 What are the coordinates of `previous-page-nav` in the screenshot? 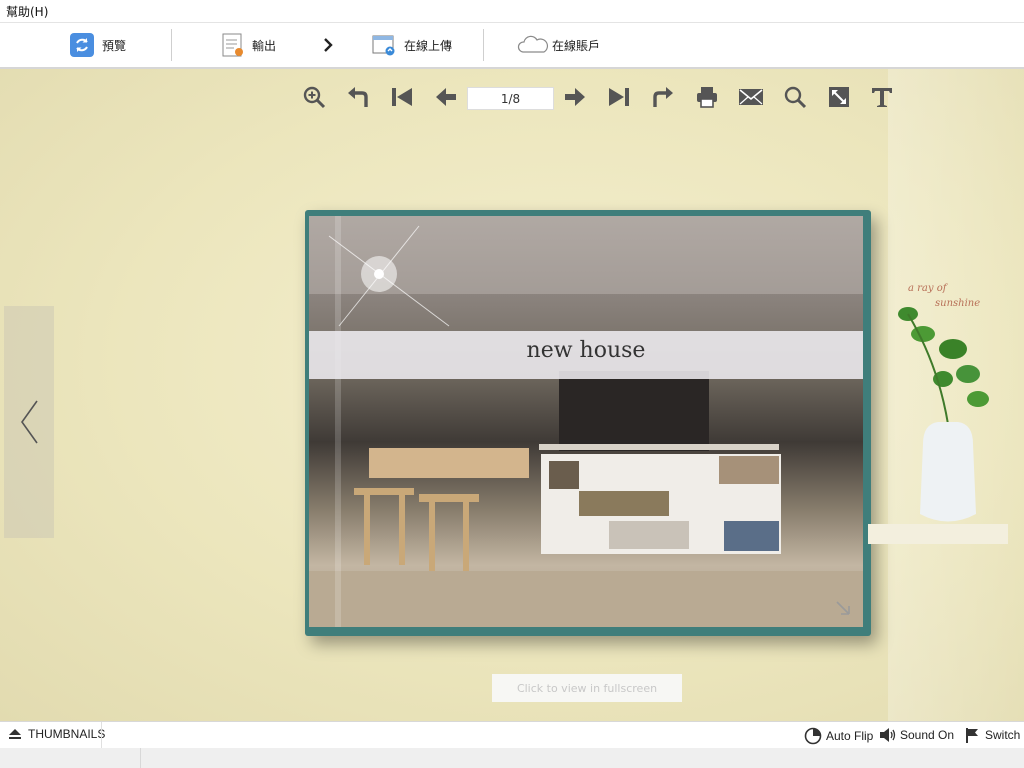 It's located at (29, 422).